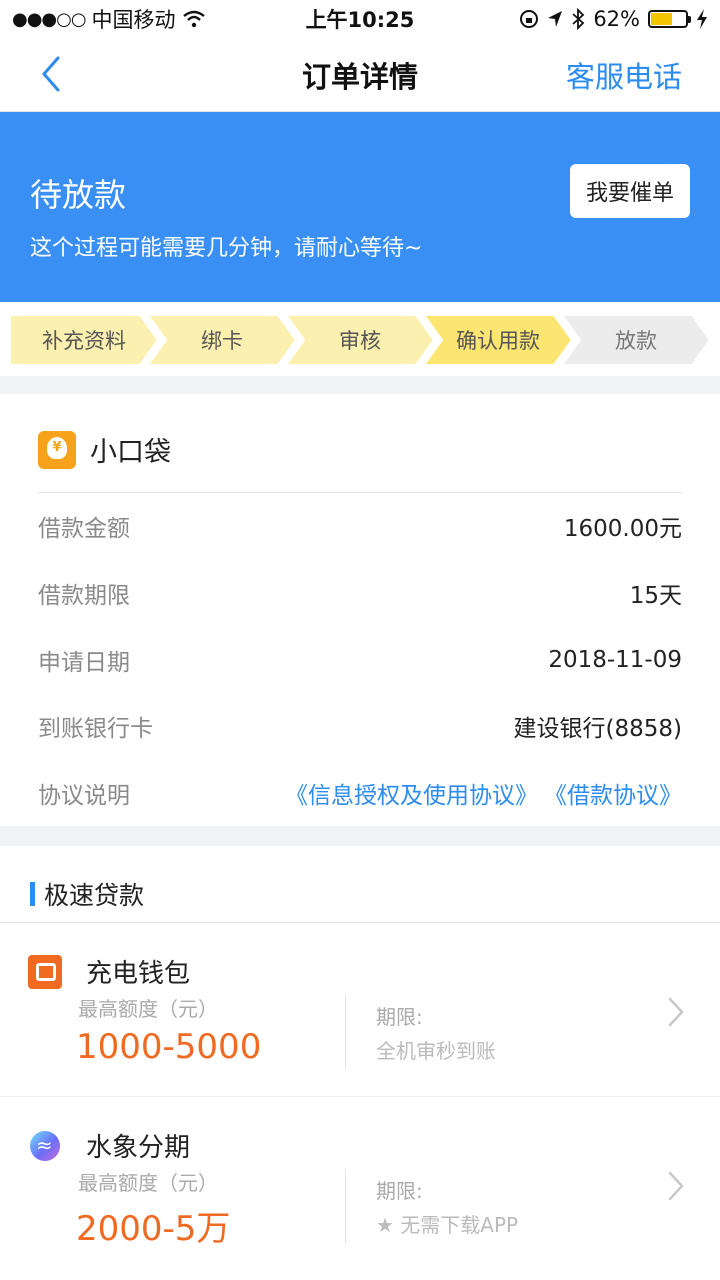 Image resolution: width=720 pixels, height=1280 pixels. What do you see at coordinates (360, 19) in the screenshot?
I see `status-bar: ●●●○○ 中国移动 上午10:25 62%` at bounding box center [360, 19].